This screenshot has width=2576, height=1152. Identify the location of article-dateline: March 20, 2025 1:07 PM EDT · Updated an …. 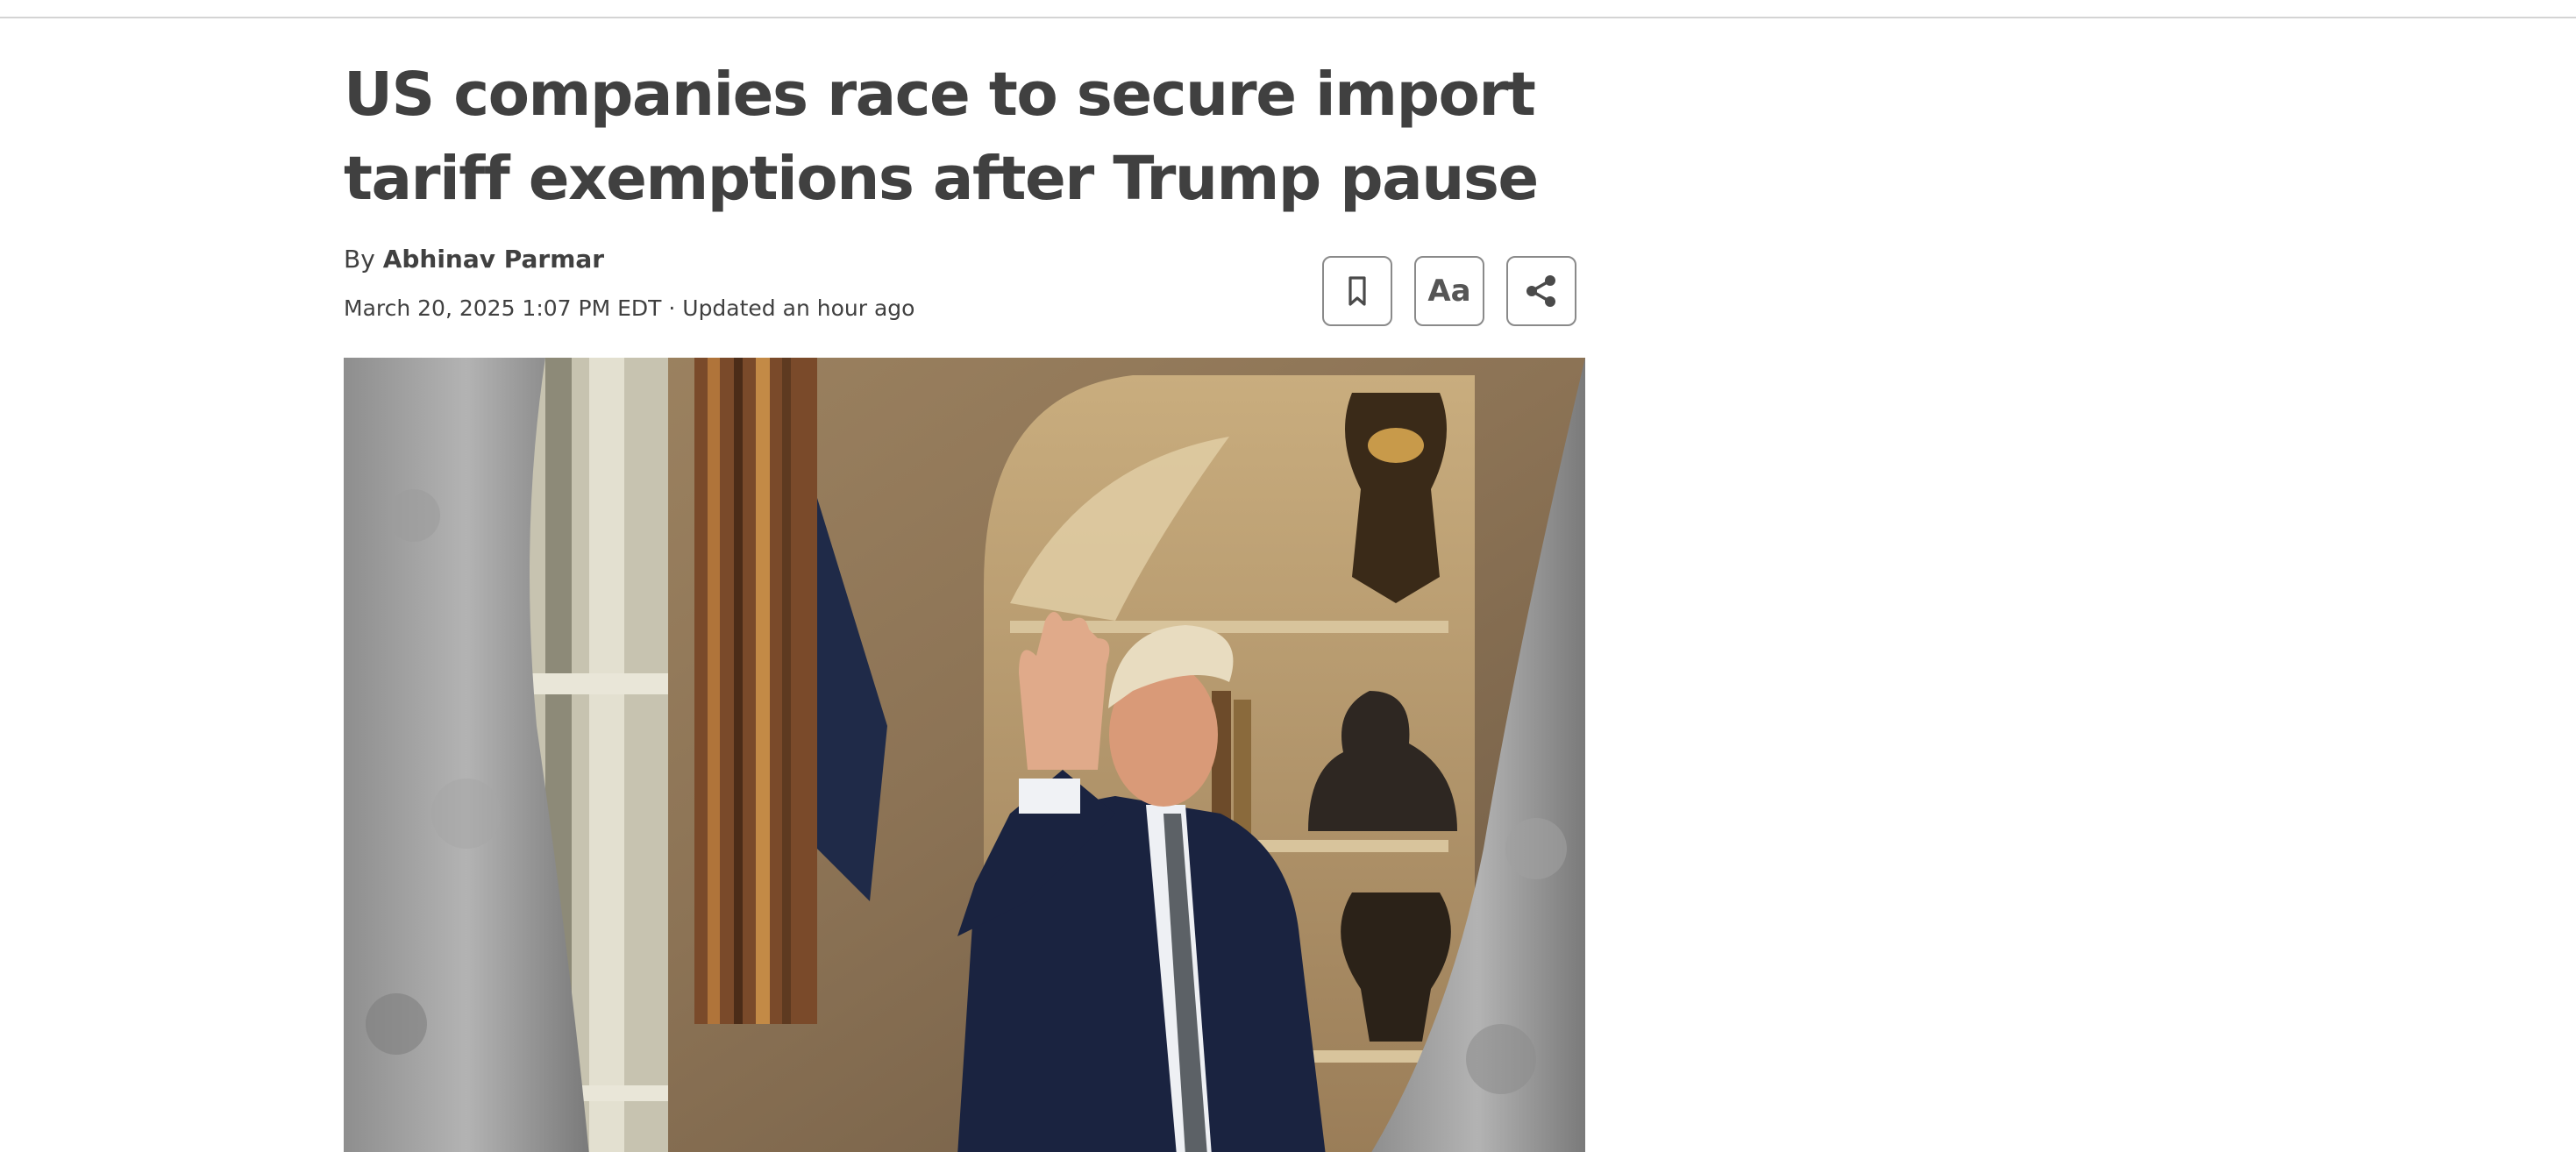
(629, 308).